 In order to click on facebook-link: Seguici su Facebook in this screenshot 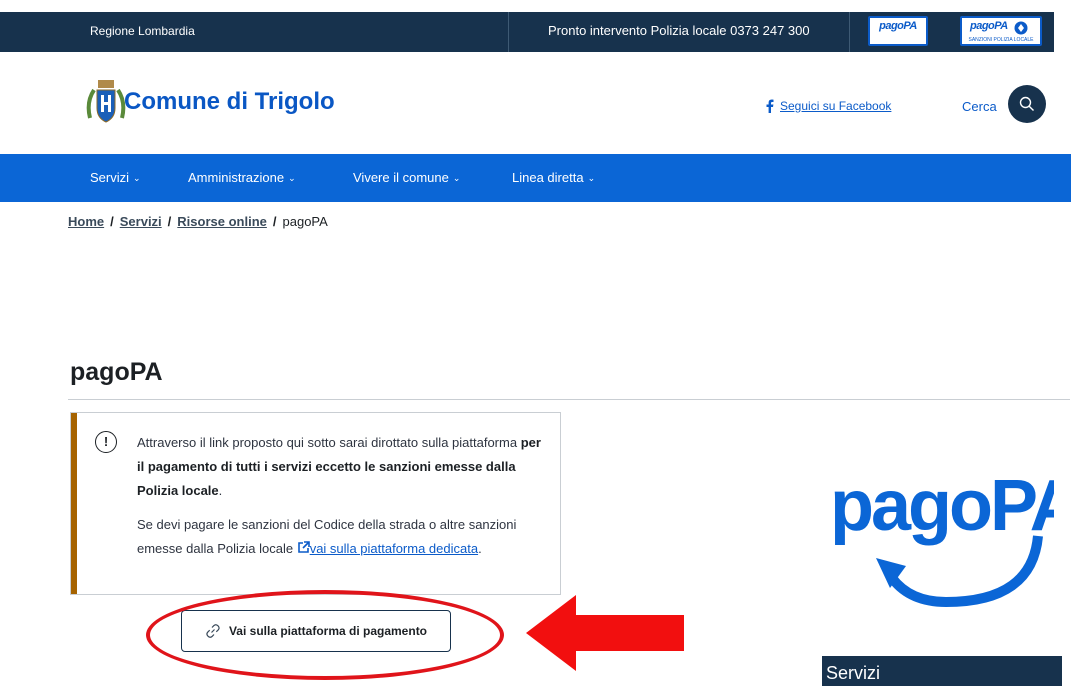, I will do `click(828, 106)`.